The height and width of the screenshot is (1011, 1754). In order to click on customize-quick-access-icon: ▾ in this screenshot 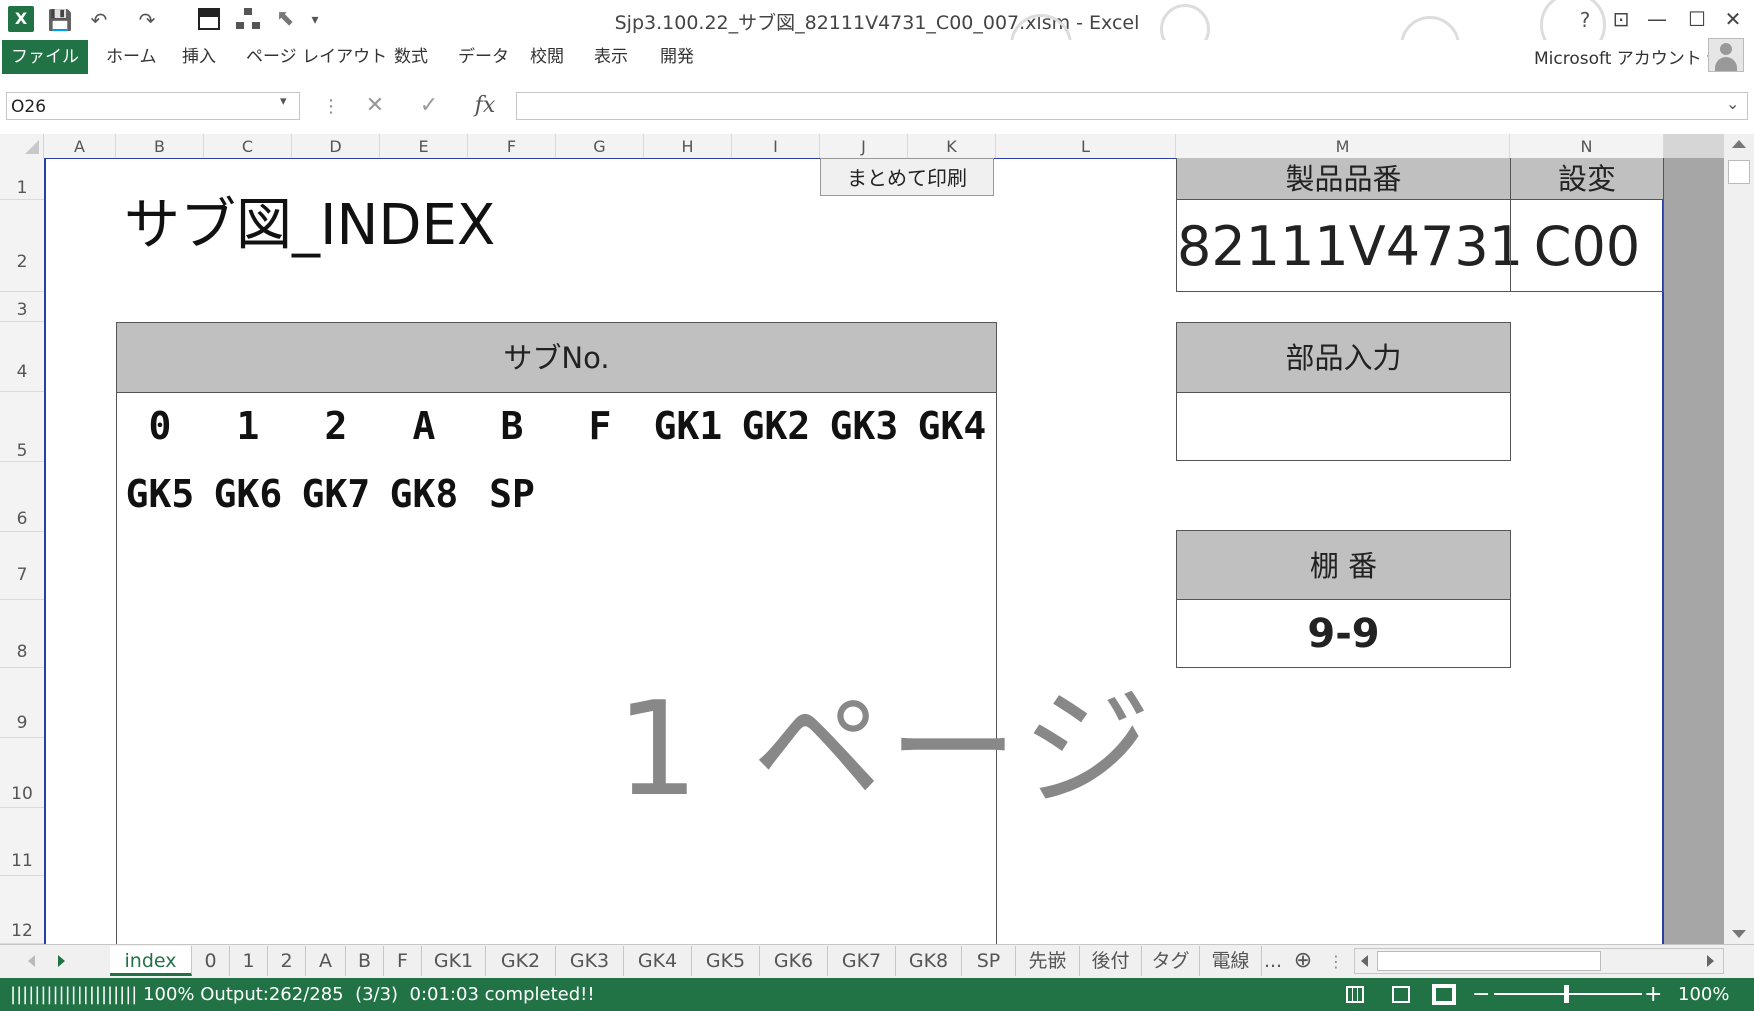, I will do `click(315, 20)`.